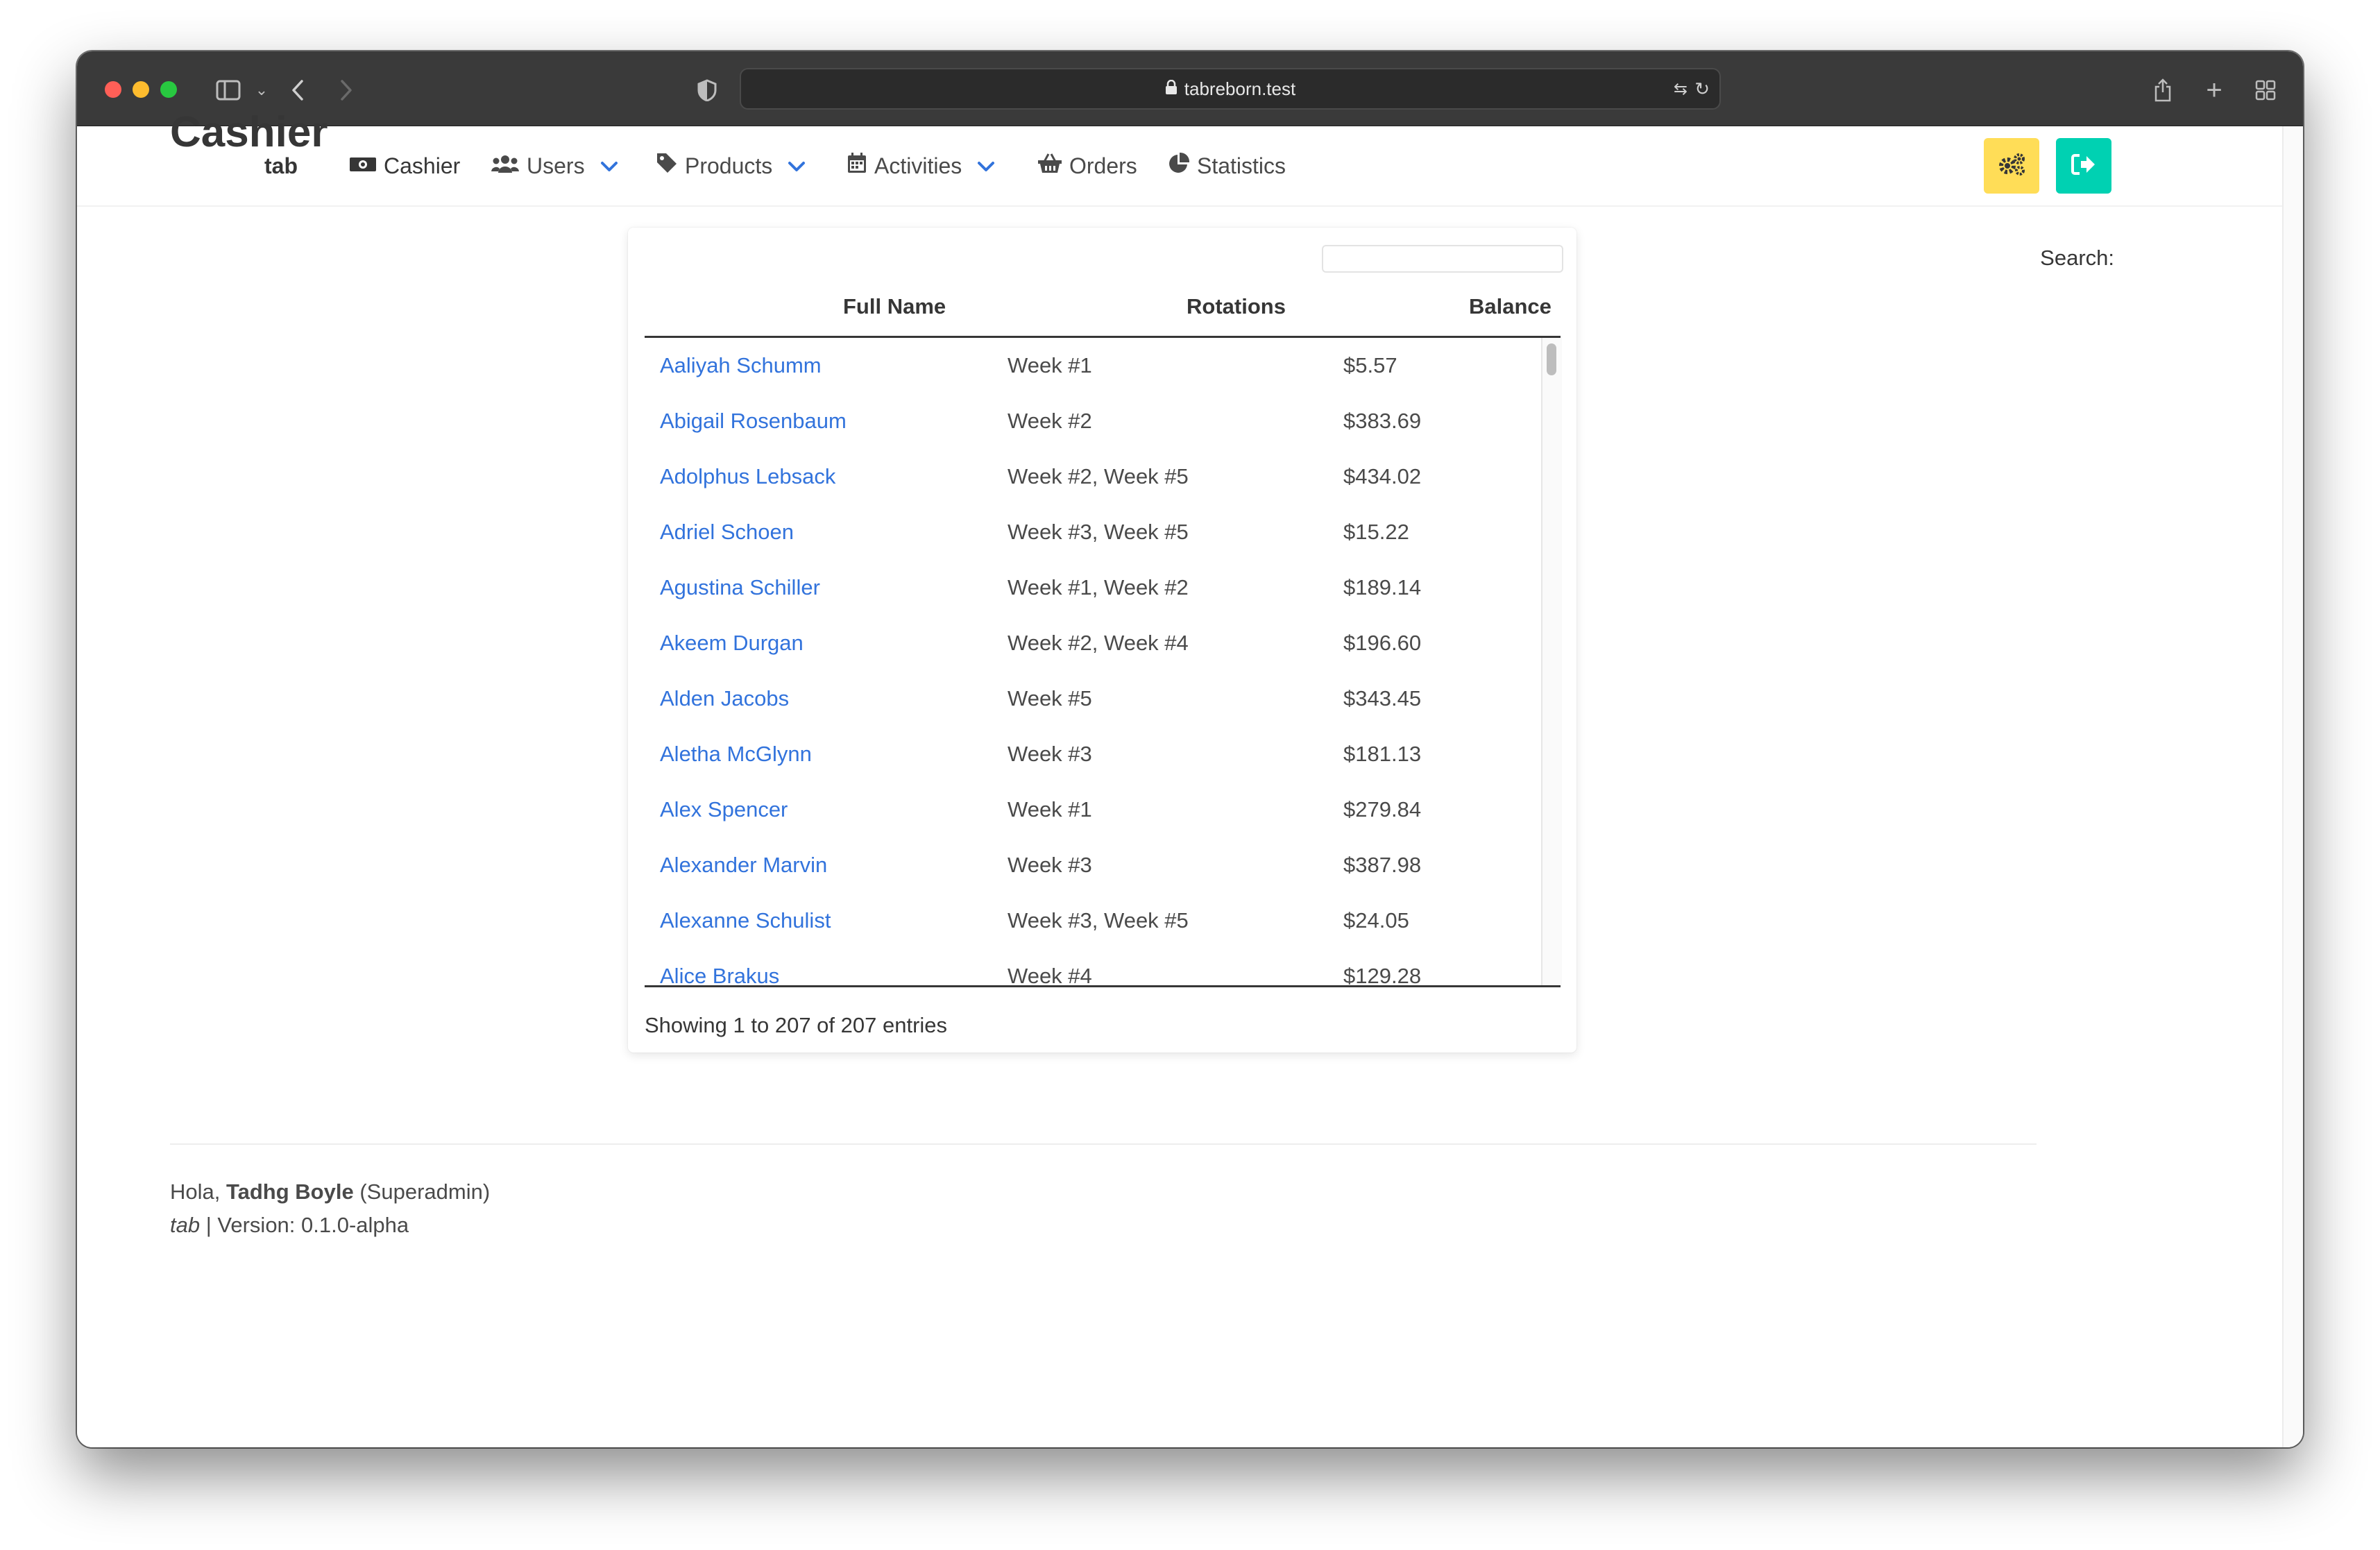 This screenshot has width=2380, height=1550. Describe the element at coordinates (1382, 643) in the screenshot. I see `balance-cell: $196.60` at that location.